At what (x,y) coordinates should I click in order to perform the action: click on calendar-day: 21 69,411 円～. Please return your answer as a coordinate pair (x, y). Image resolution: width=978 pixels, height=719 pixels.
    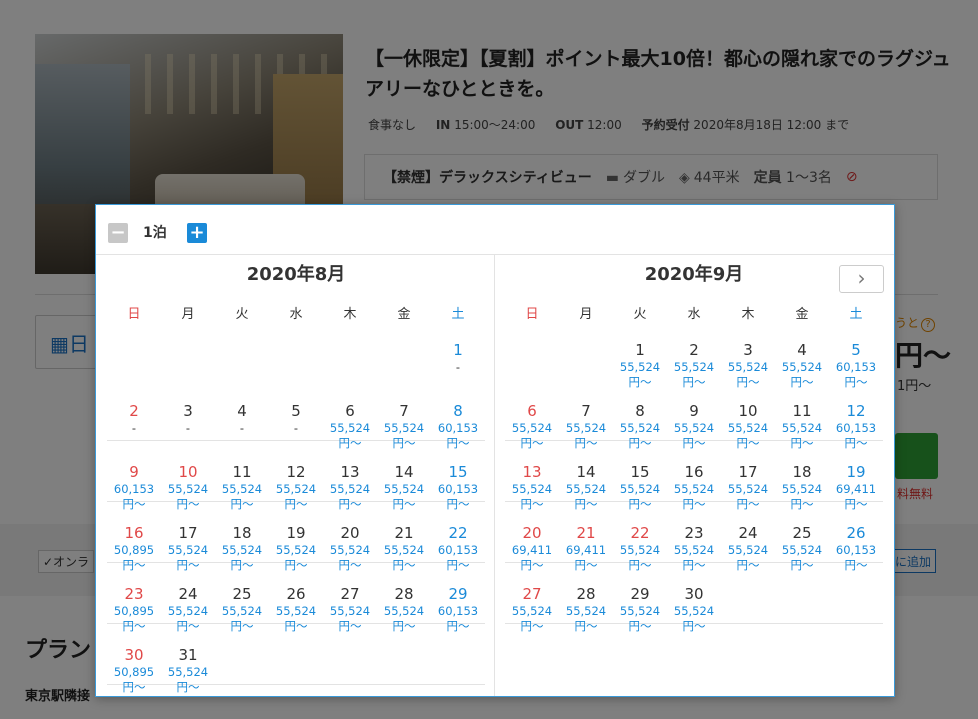
    Looking at the image, I should click on (586, 551).